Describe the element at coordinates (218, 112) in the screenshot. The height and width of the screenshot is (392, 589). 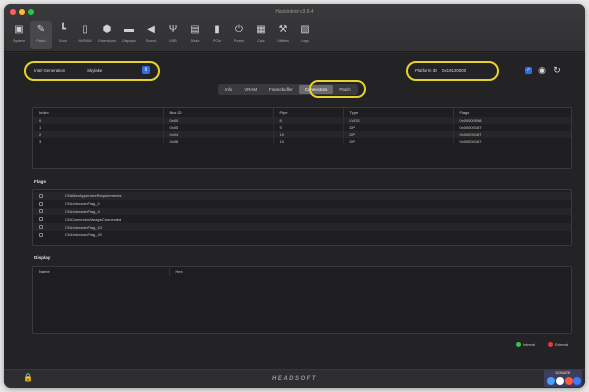
I see `col-bus-id: Bus ID` at that location.